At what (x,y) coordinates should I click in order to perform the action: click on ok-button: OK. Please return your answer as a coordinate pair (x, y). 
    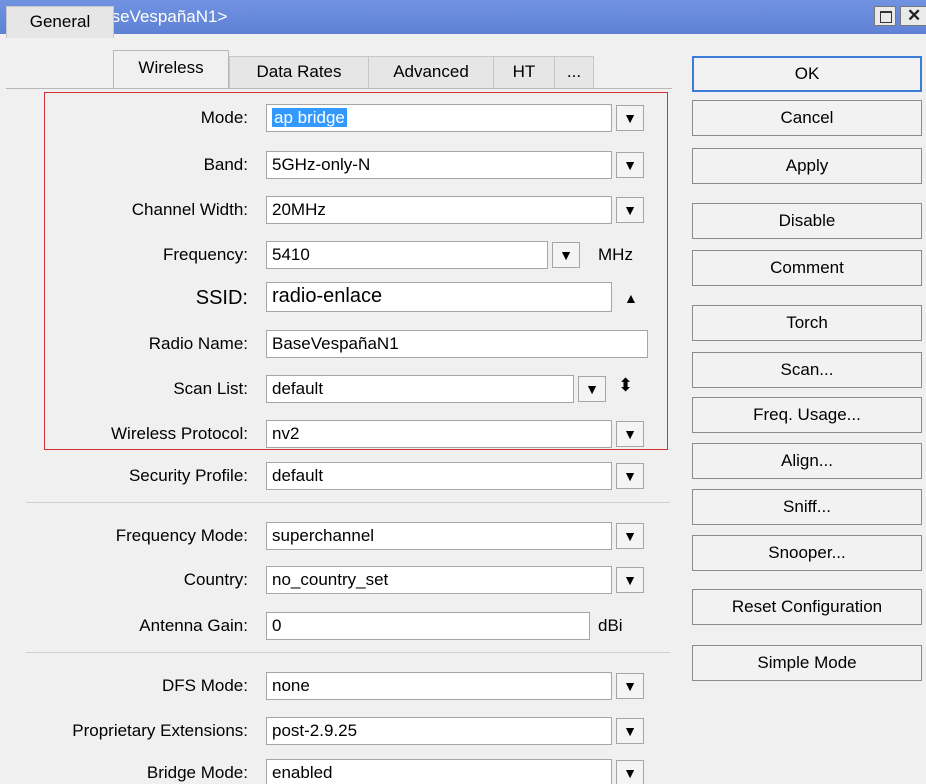
    Looking at the image, I should click on (807, 74).